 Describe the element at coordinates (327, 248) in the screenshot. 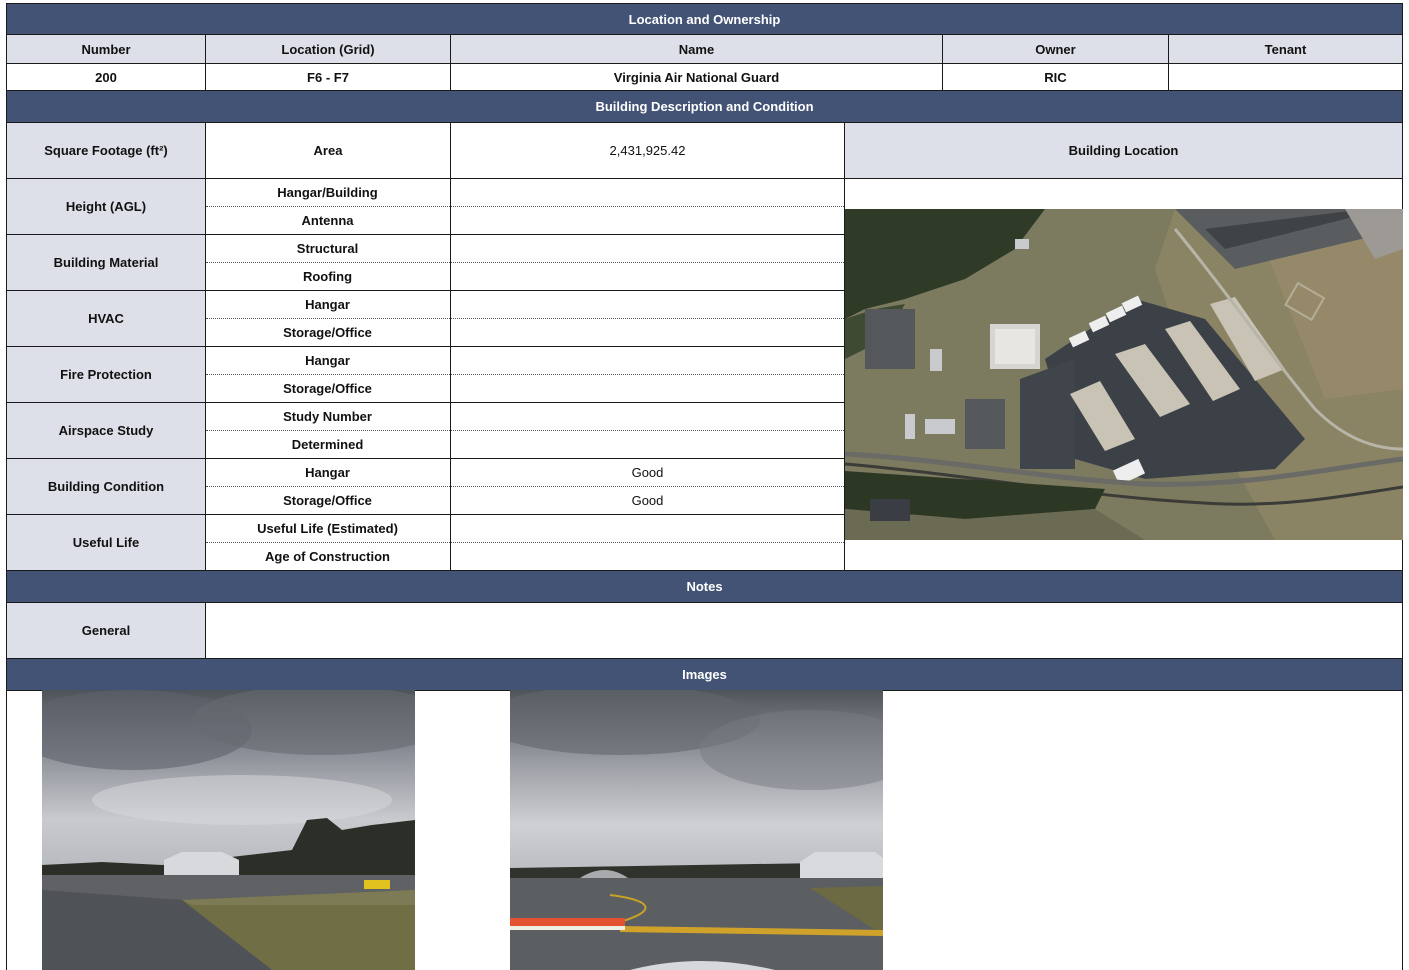

I see `row-name: Structural` at that location.